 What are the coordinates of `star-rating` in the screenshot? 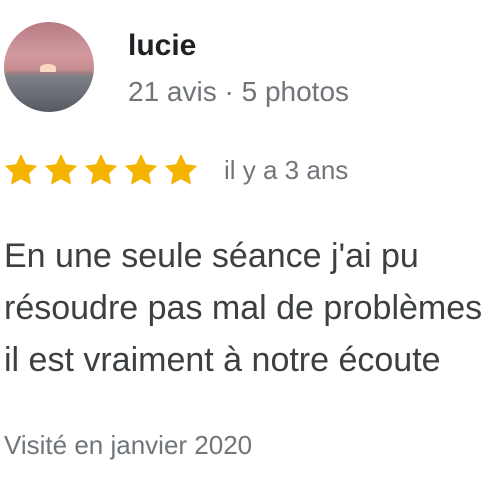 It's located at (102, 170).